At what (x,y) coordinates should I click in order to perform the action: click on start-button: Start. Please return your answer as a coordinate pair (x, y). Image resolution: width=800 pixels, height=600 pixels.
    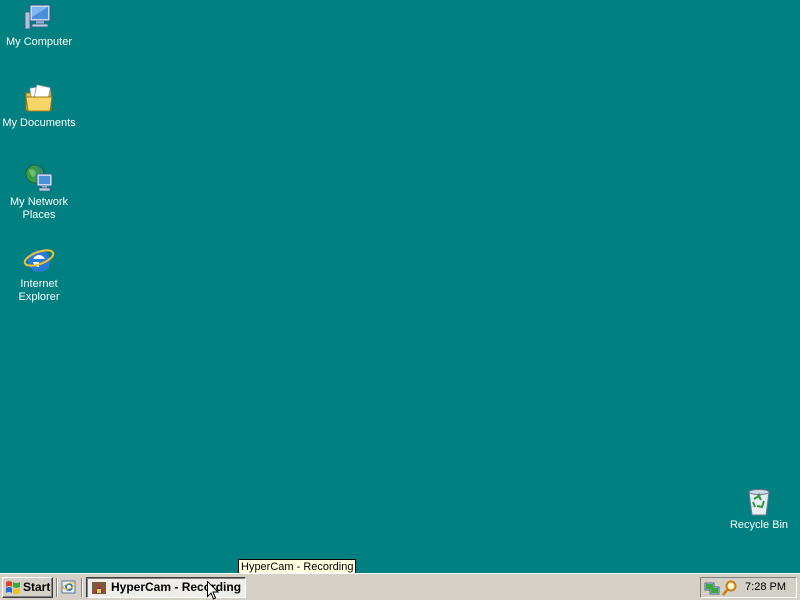
    Looking at the image, I should click on (27, 587).